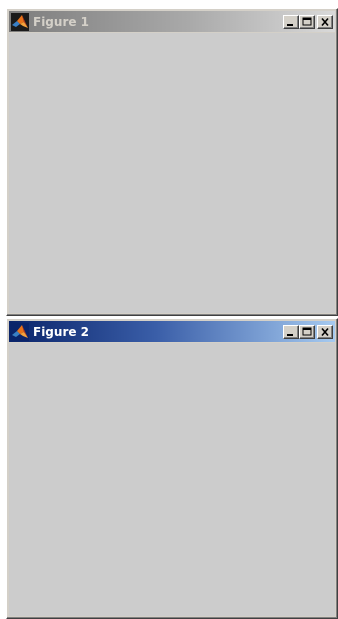  Describe the element at coordinates (172, 331) in the screenshot. I see `figure-2-titlebar: Figure 2` at that location.